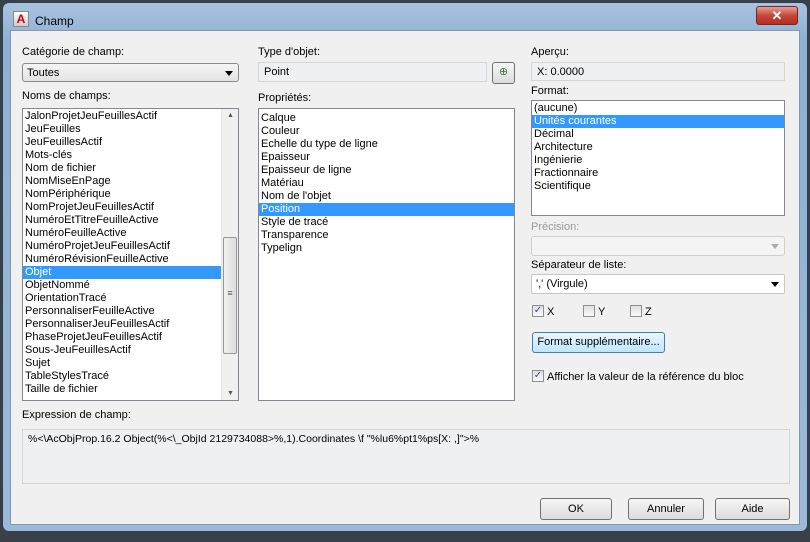 The width and height of the screenshot is (810, 542). I want to click on format-item: Fractionnaire, so click(658, 173).